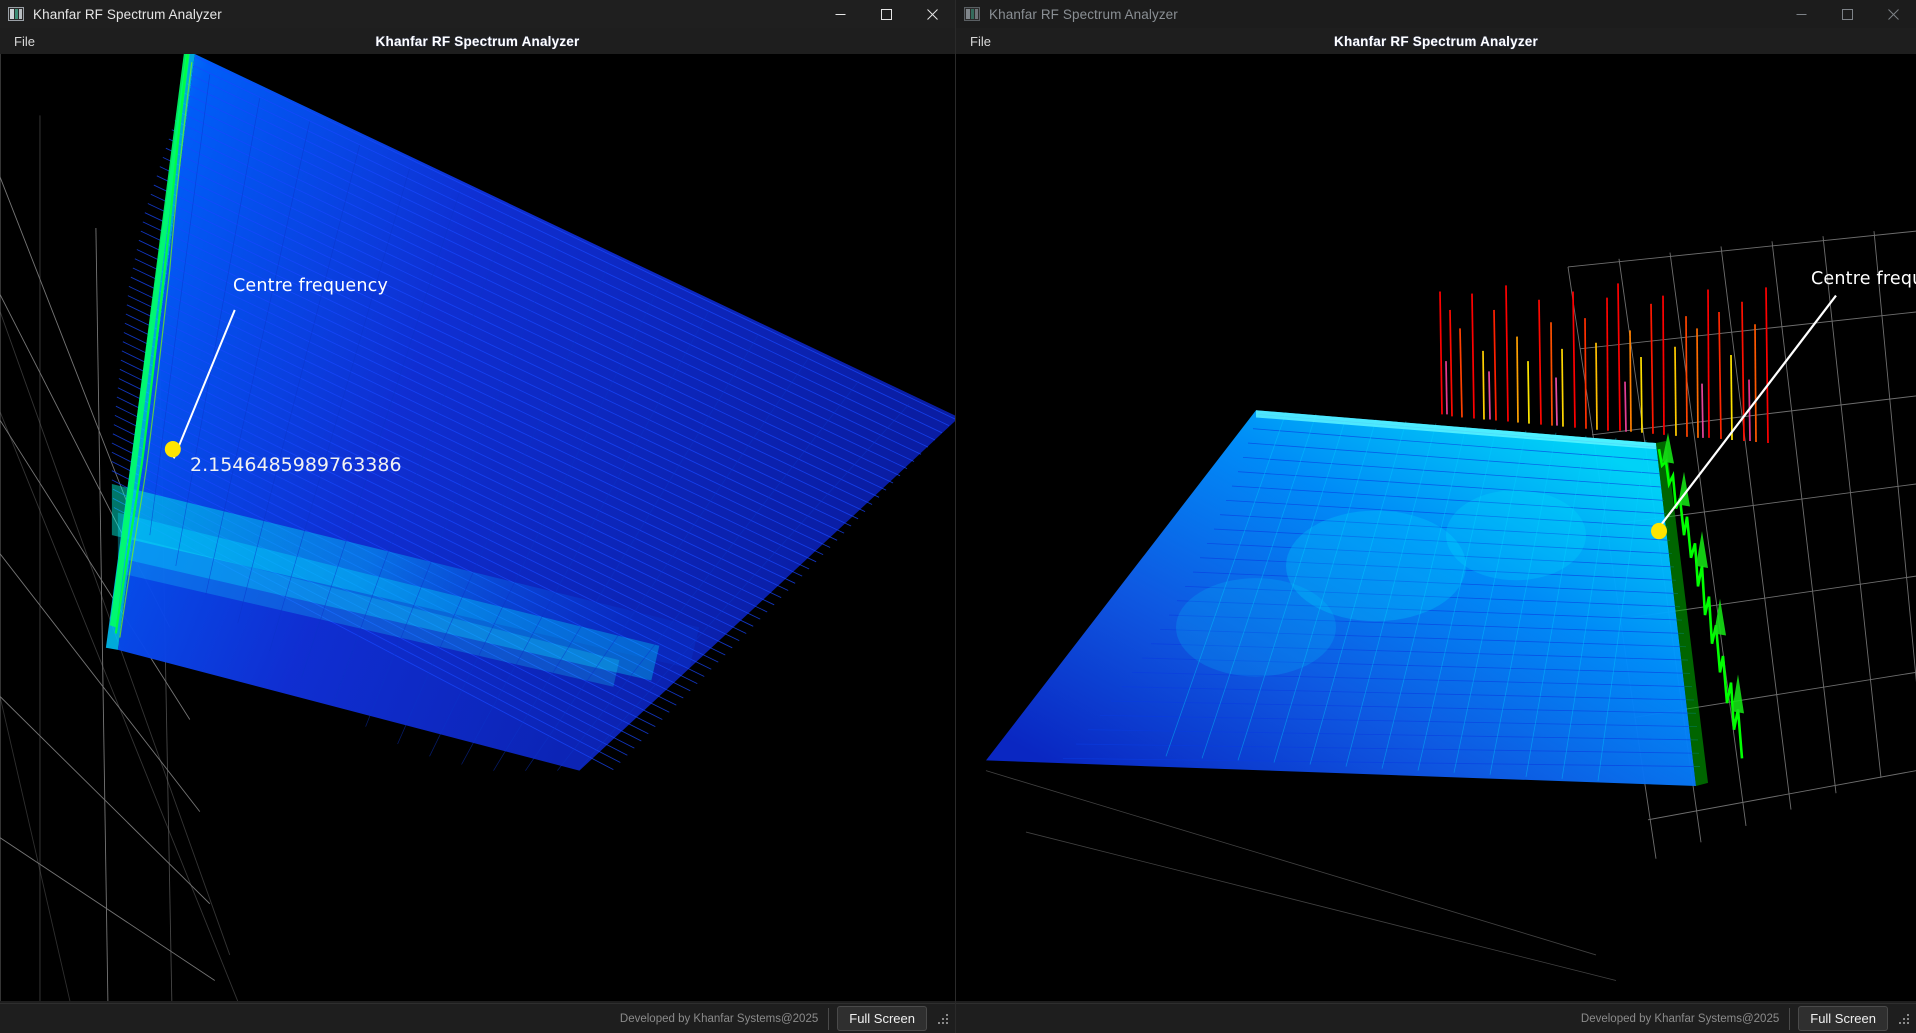  Describe the element at coordinates (980, 41) in the screenshot. I see `menu-file-right: File` at that location.